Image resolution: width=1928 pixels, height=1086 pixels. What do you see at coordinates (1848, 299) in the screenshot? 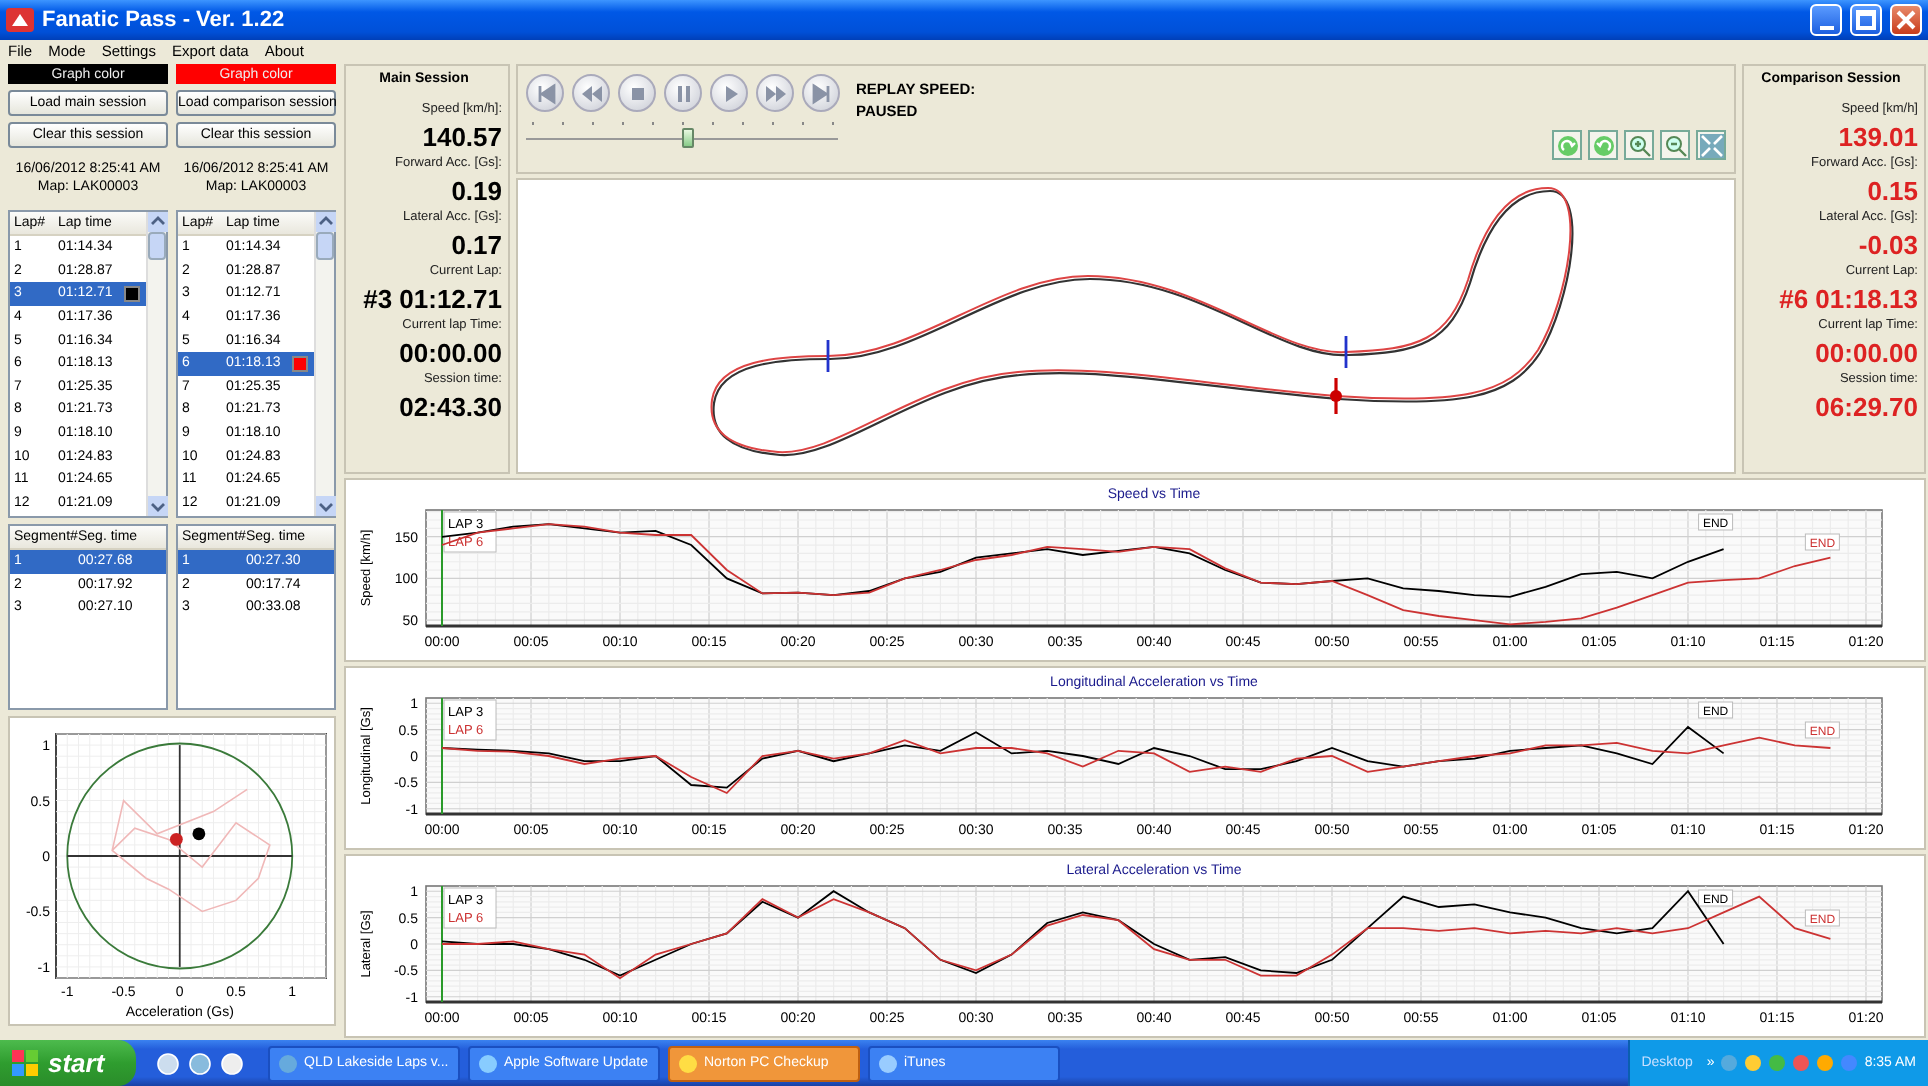
I see `readout-value: #6 01:18.13` at bounding box center [1848, 299].